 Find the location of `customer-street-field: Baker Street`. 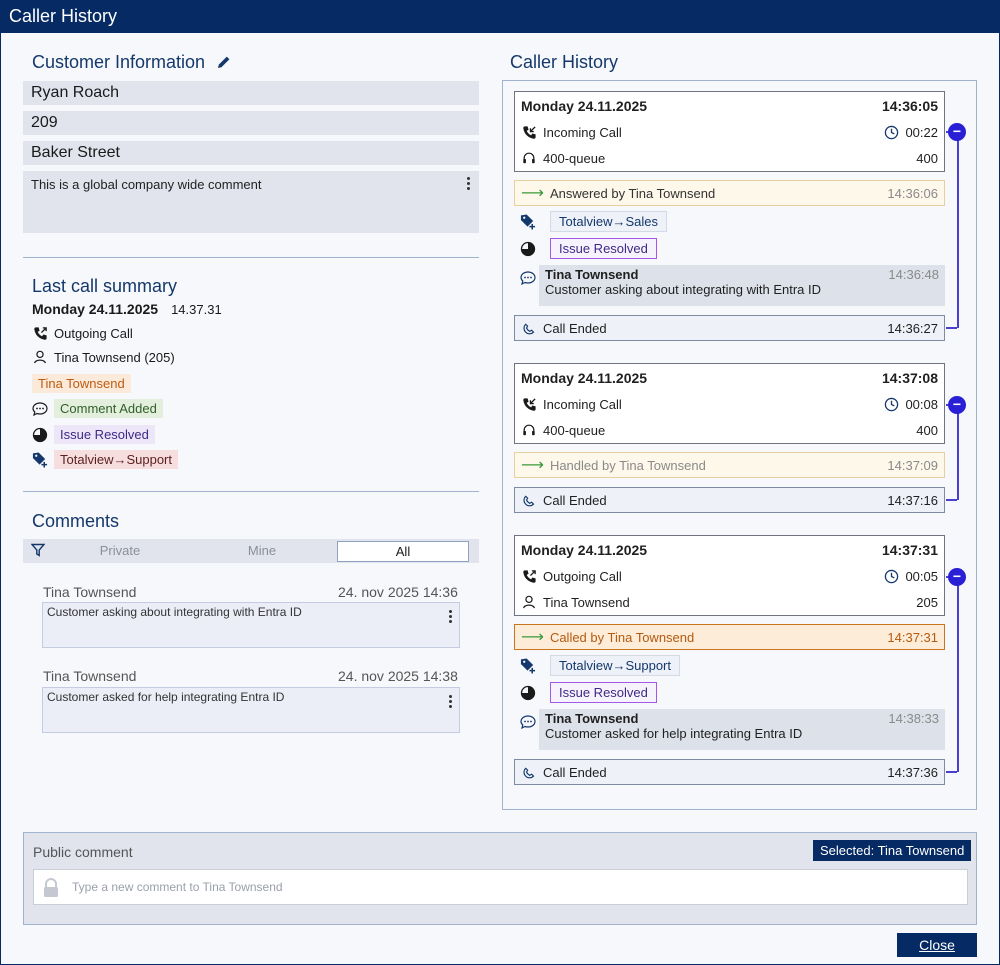

customer-street-field: Baker Street is located at coordinates (251, 153).